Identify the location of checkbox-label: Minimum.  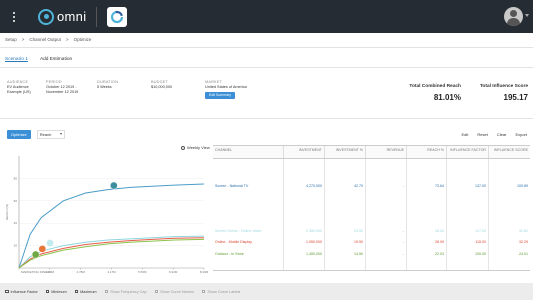
(59, 291).